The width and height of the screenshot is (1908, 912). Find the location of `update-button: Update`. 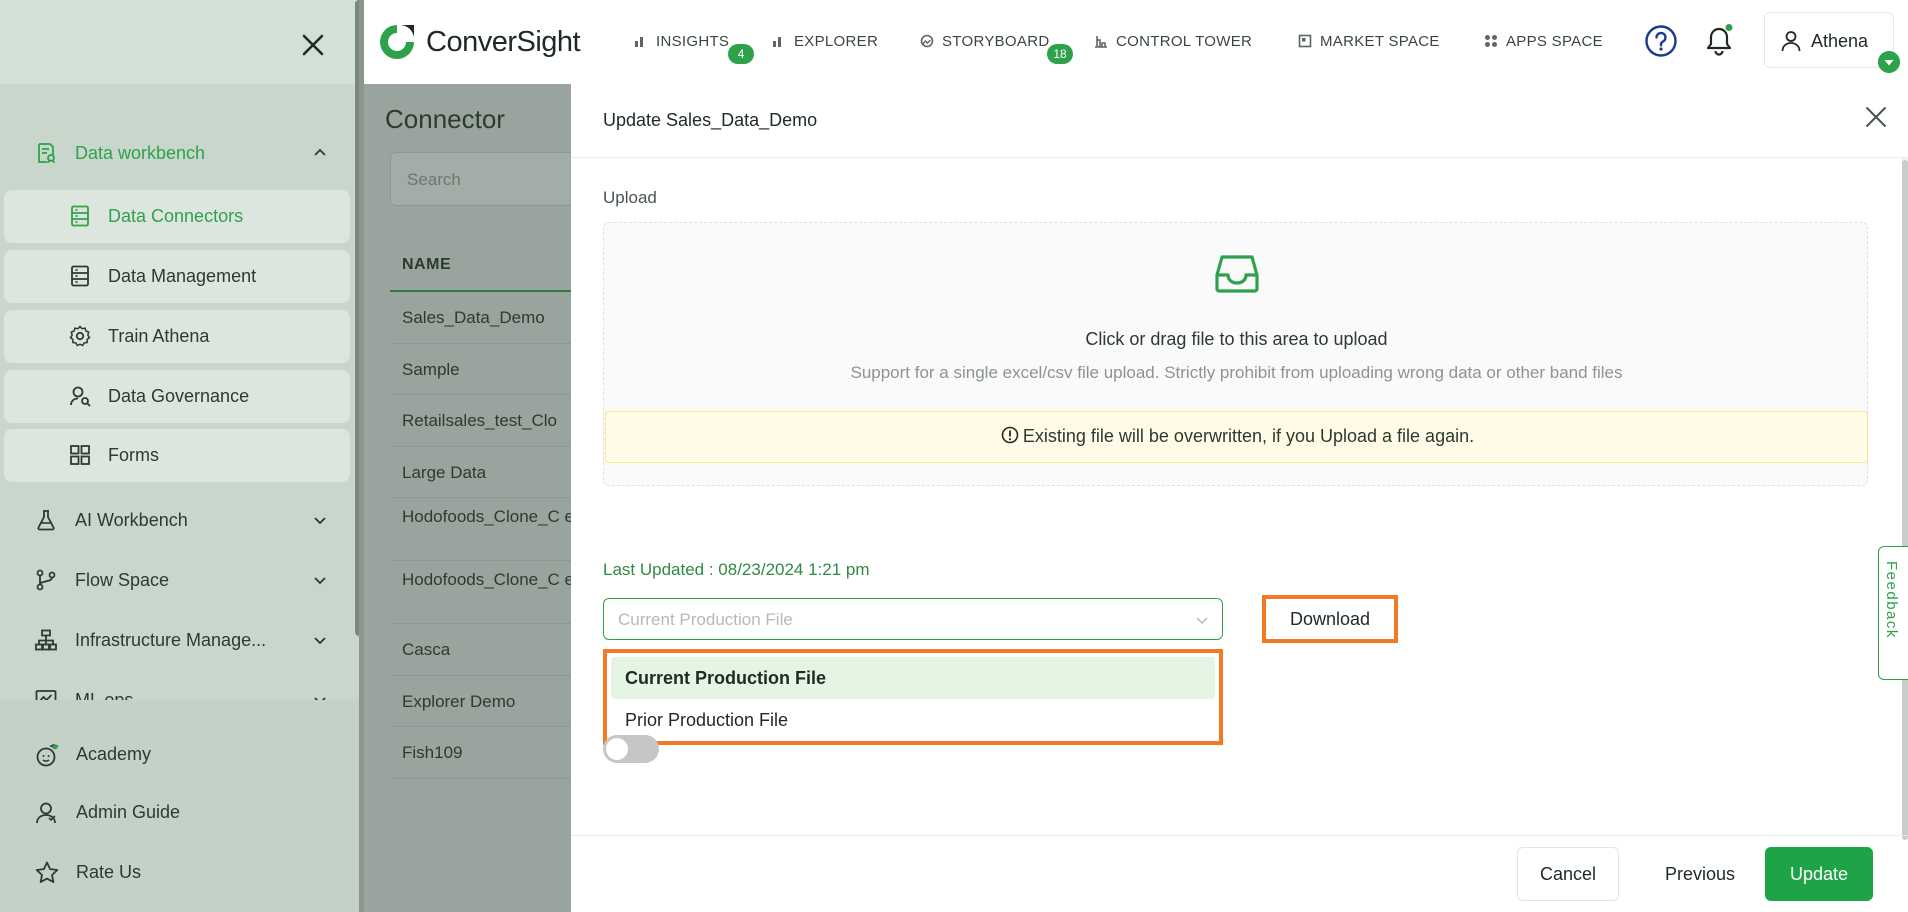

update-button: Update is located at coordinates (1819, 874).